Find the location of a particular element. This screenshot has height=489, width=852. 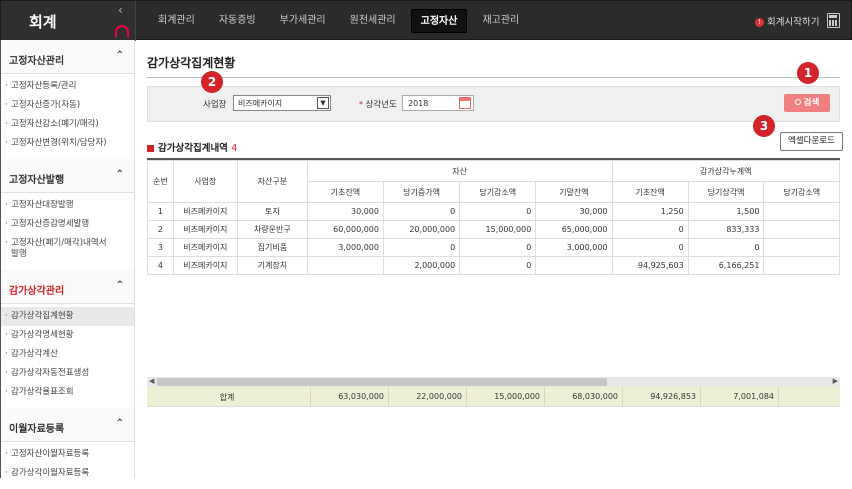

headset-icon is located at coordinates (122, 31).